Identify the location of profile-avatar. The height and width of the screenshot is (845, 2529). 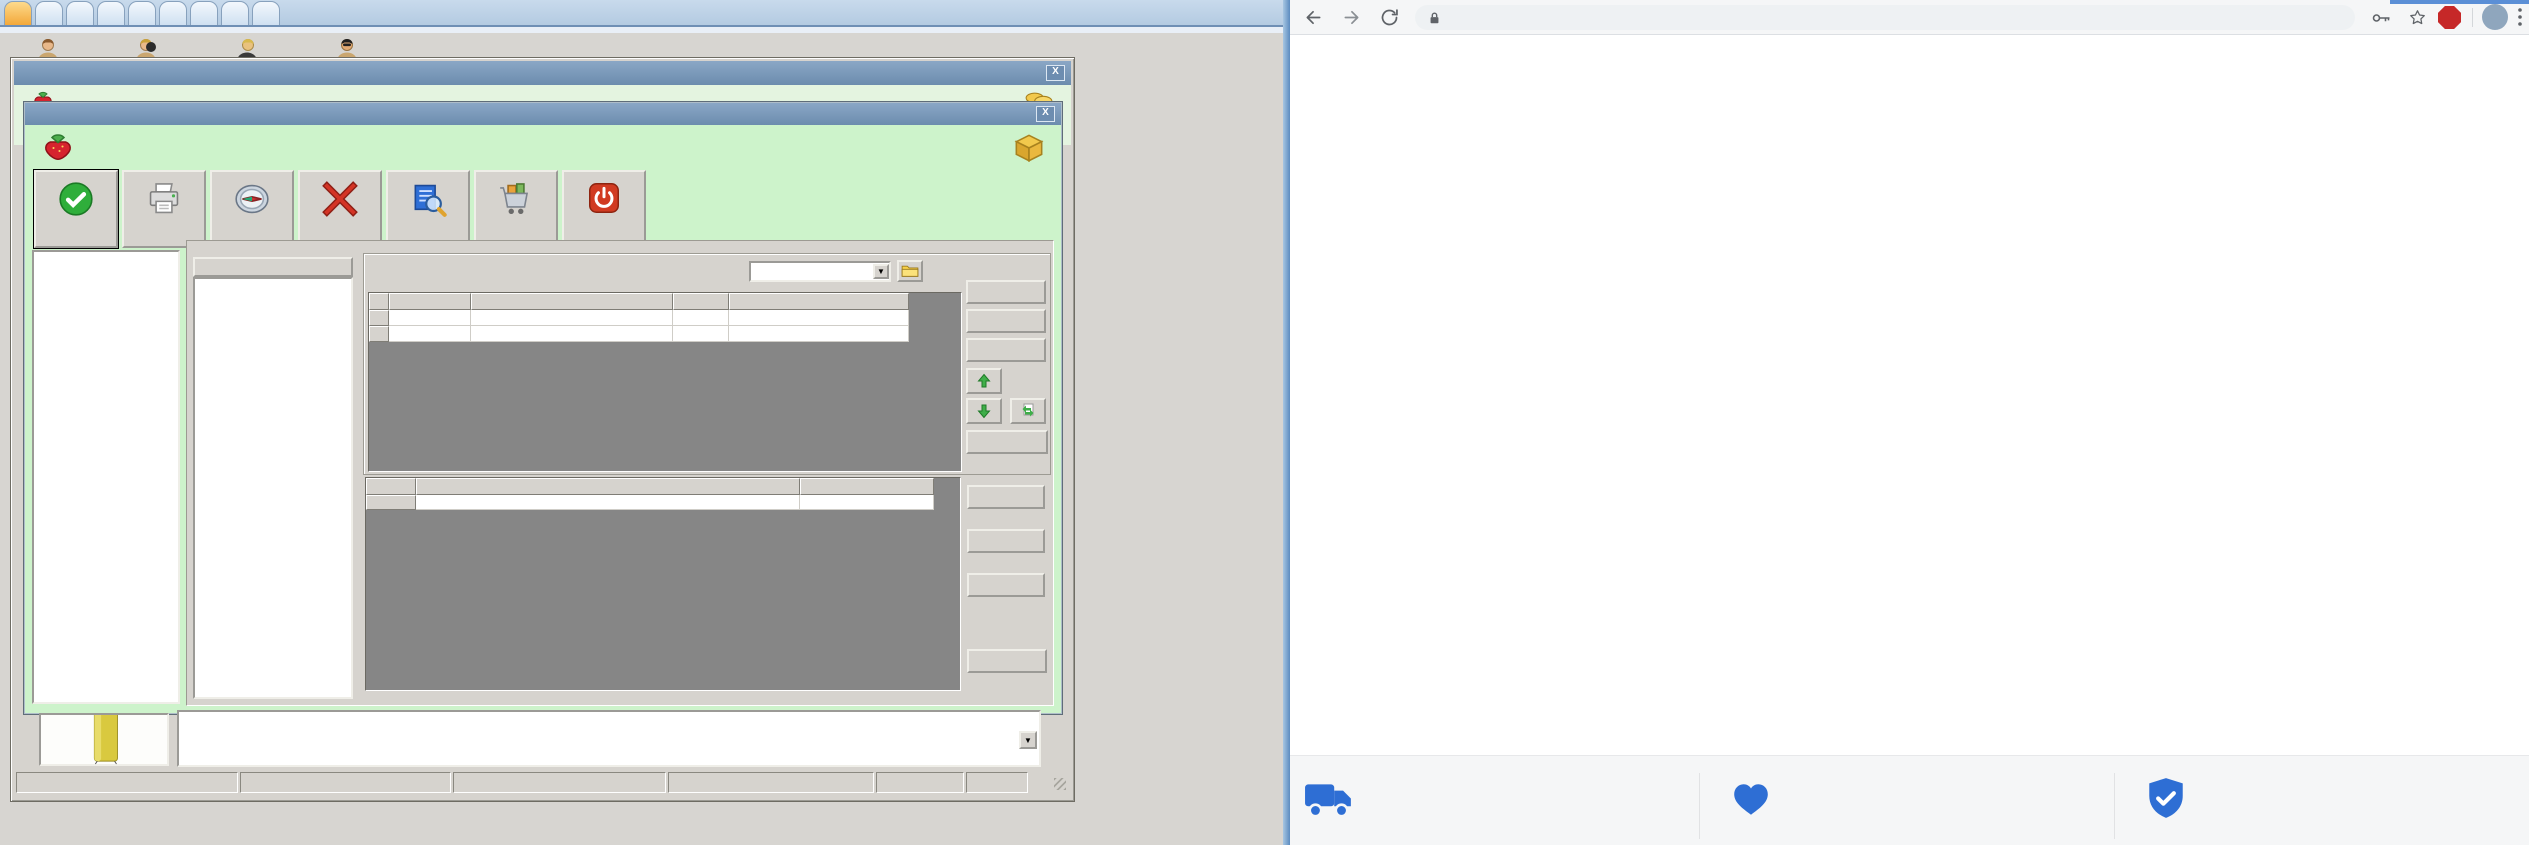
(2495, 17).